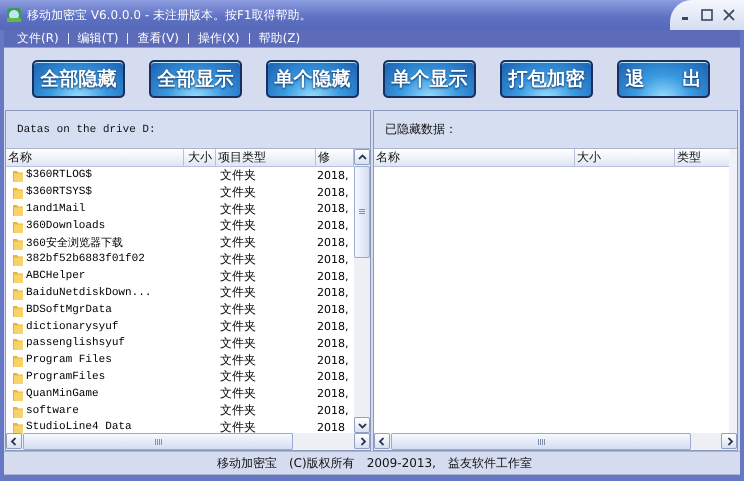 This screenshot has height=481, width=744. Describe the element at coordinates (729, 15) in the screenshot. I see `close-icon` at that location.